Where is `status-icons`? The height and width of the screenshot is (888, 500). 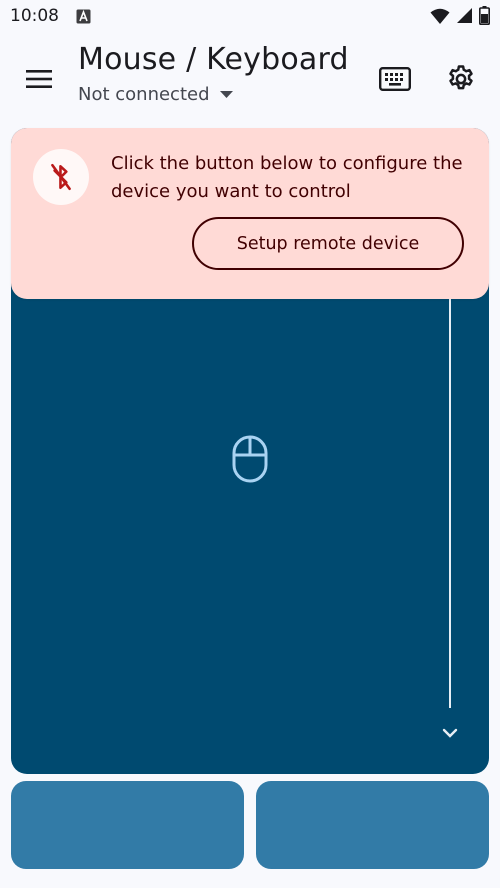
status-icons is located at coordinates (460, 15).